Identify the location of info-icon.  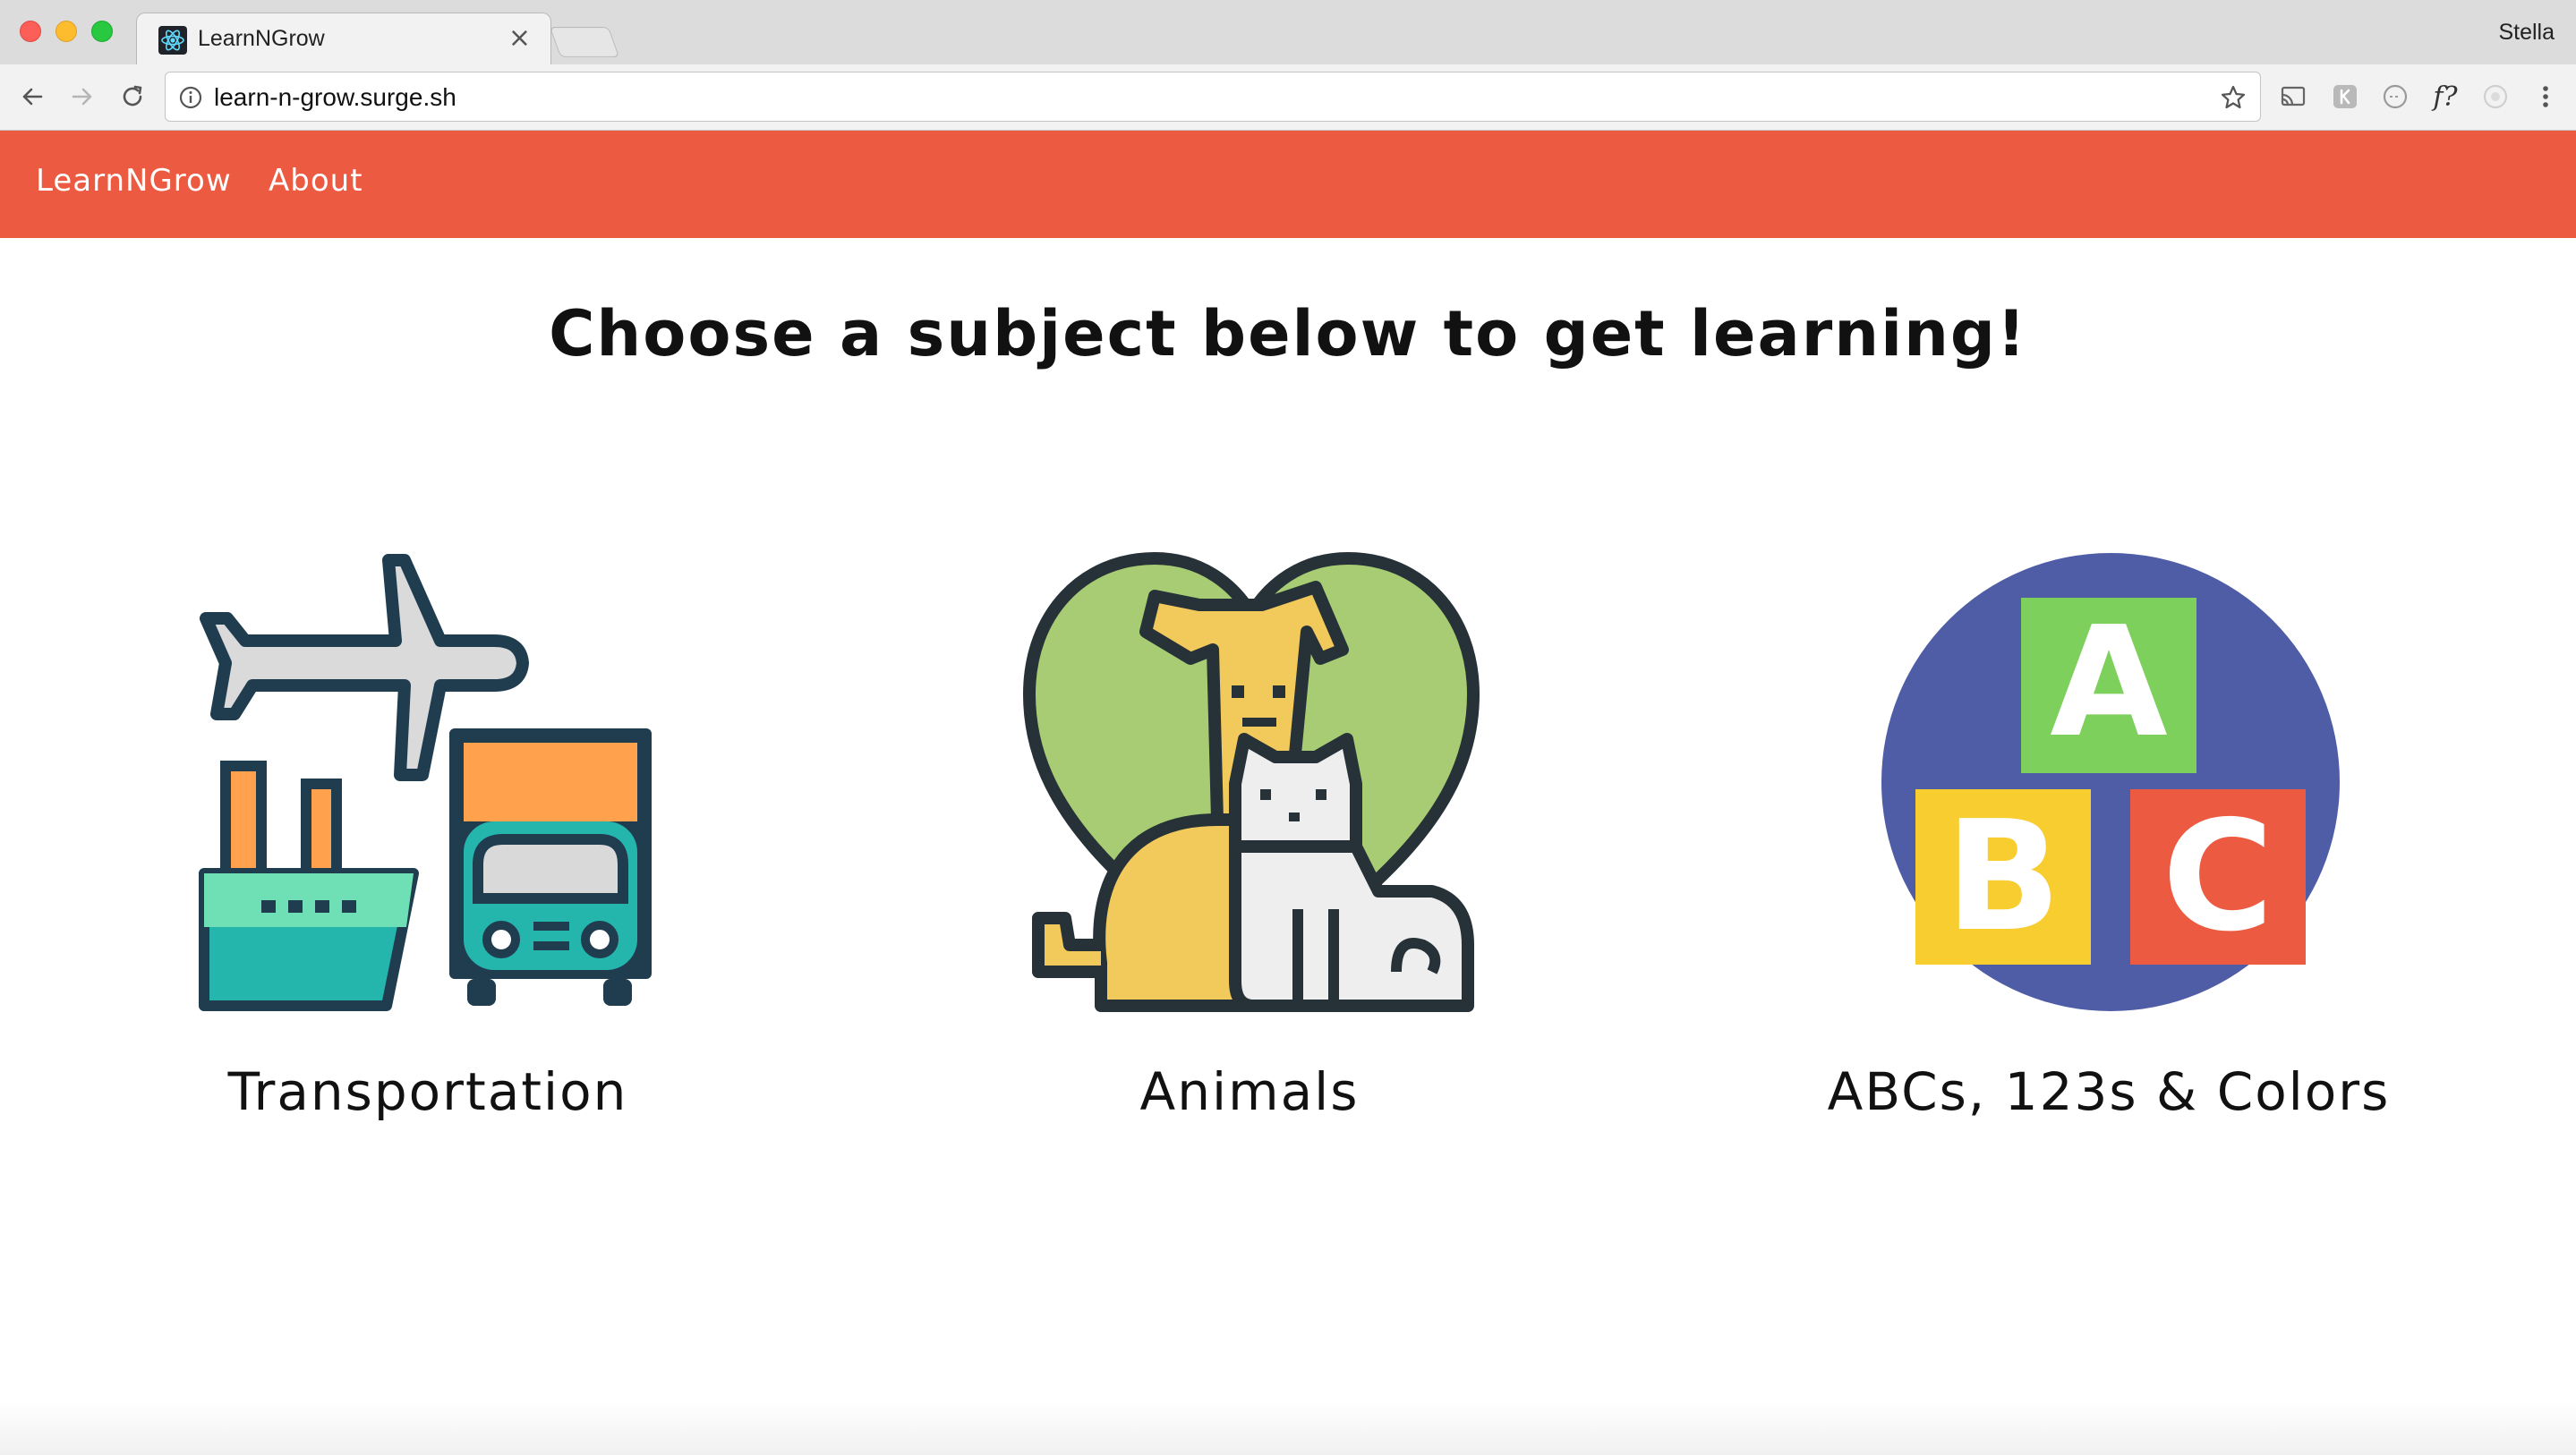
(190, 97).